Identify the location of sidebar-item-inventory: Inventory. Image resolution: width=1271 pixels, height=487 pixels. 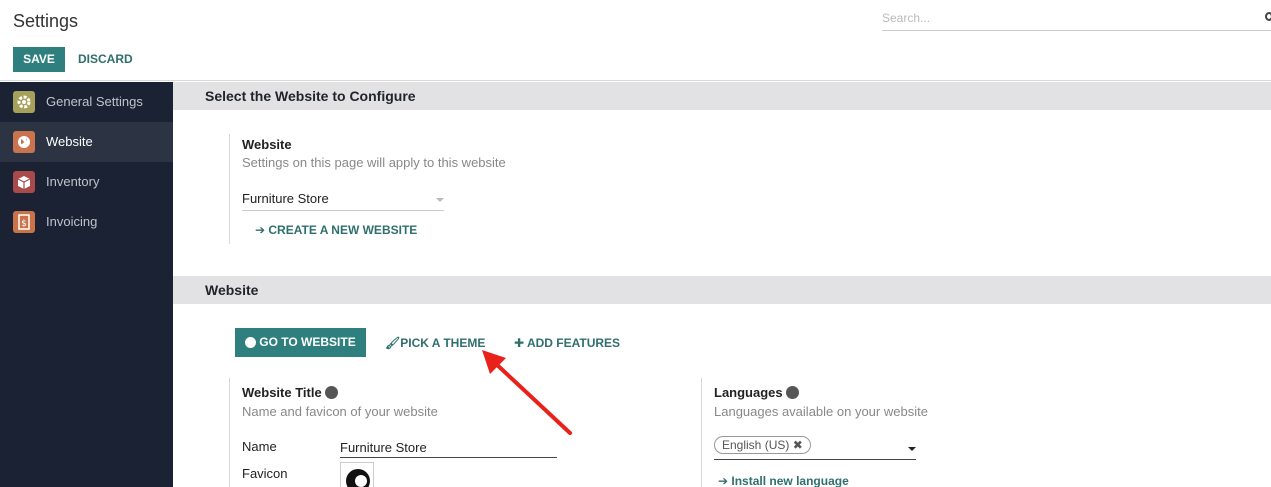
(86, 182).